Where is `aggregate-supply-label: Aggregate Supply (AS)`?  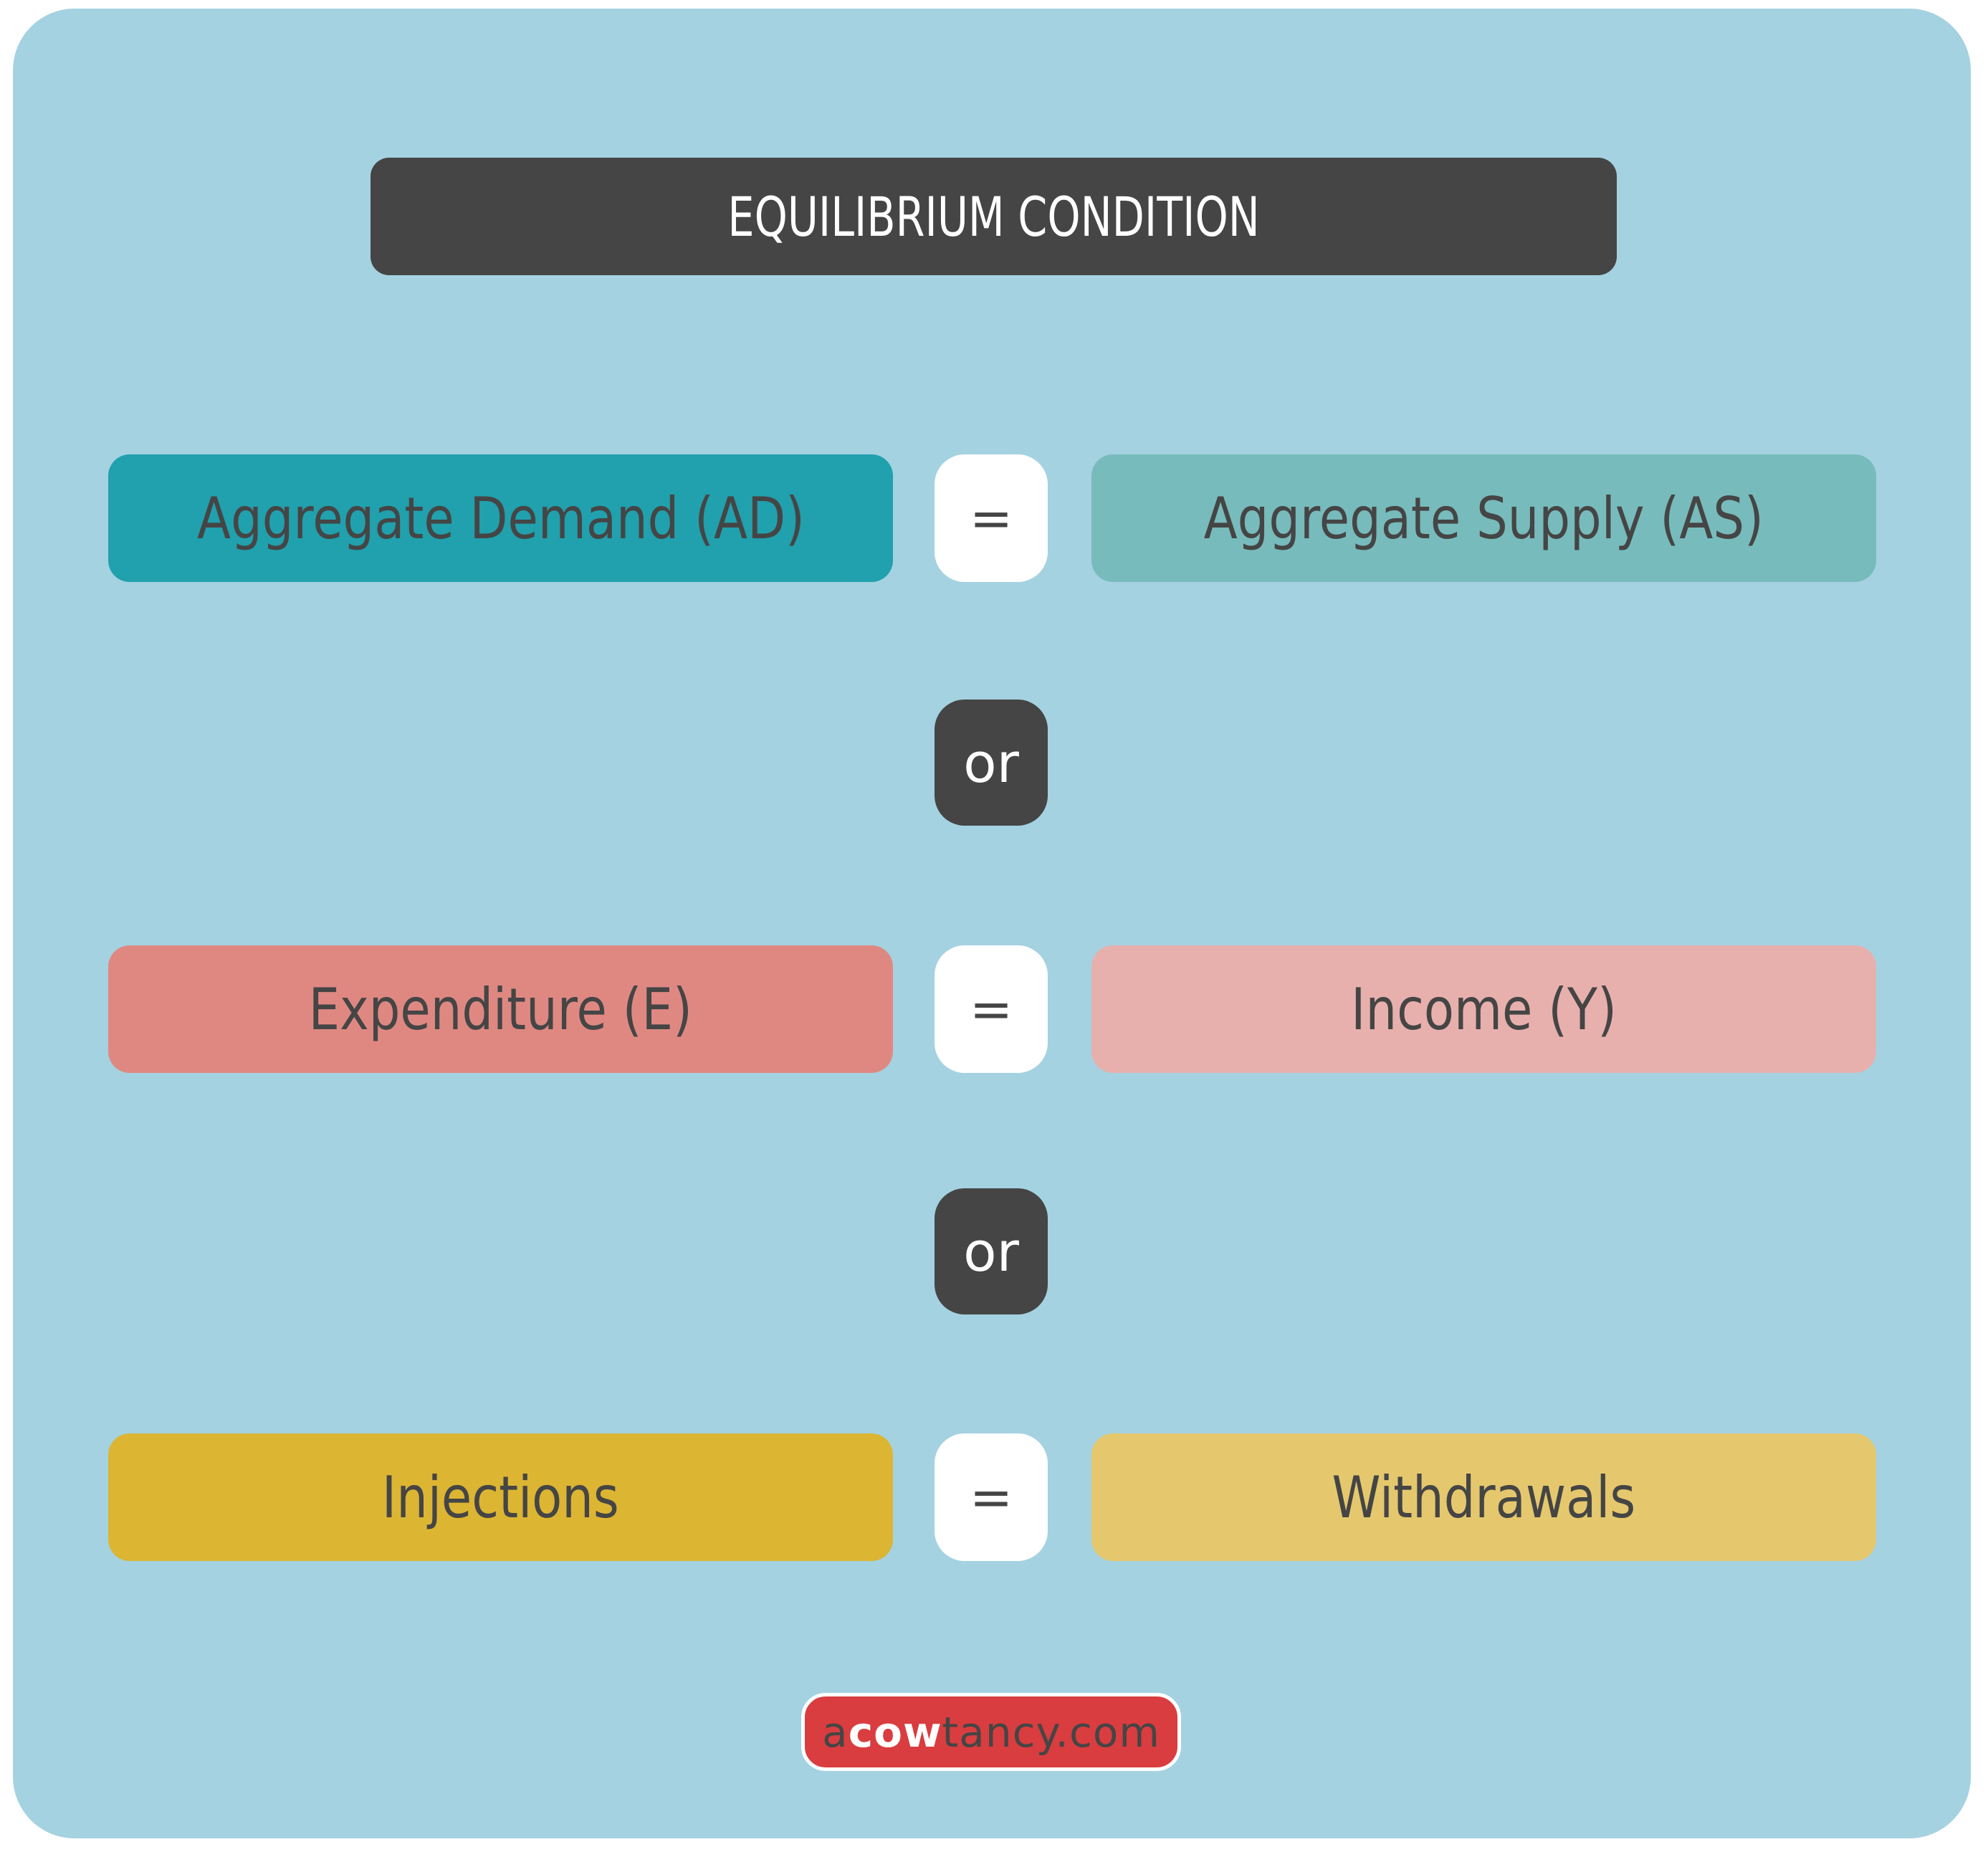
aggregate-supply-label: Aggregate Supply (AS) is located at coordinates (1483, 518).